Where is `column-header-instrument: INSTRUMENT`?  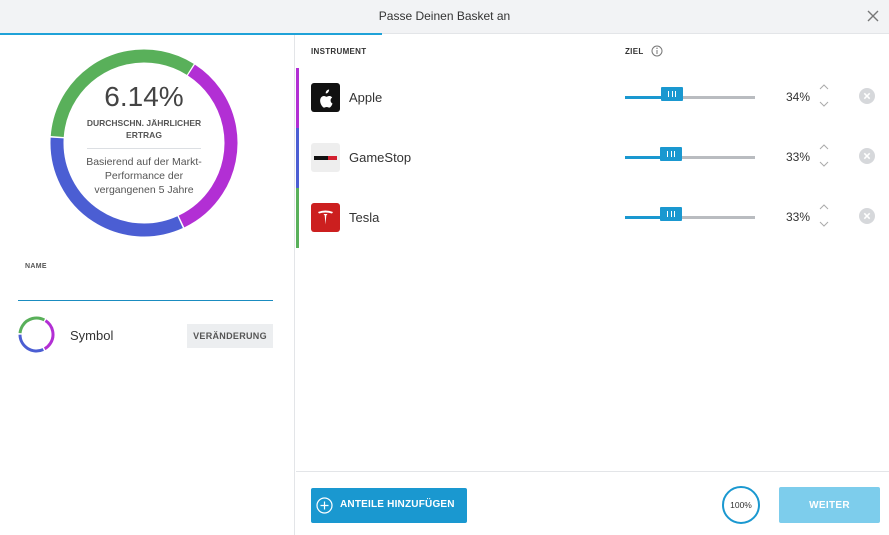
column-header-instrument: INSTRUMENT is located at coordinates (339, 51).